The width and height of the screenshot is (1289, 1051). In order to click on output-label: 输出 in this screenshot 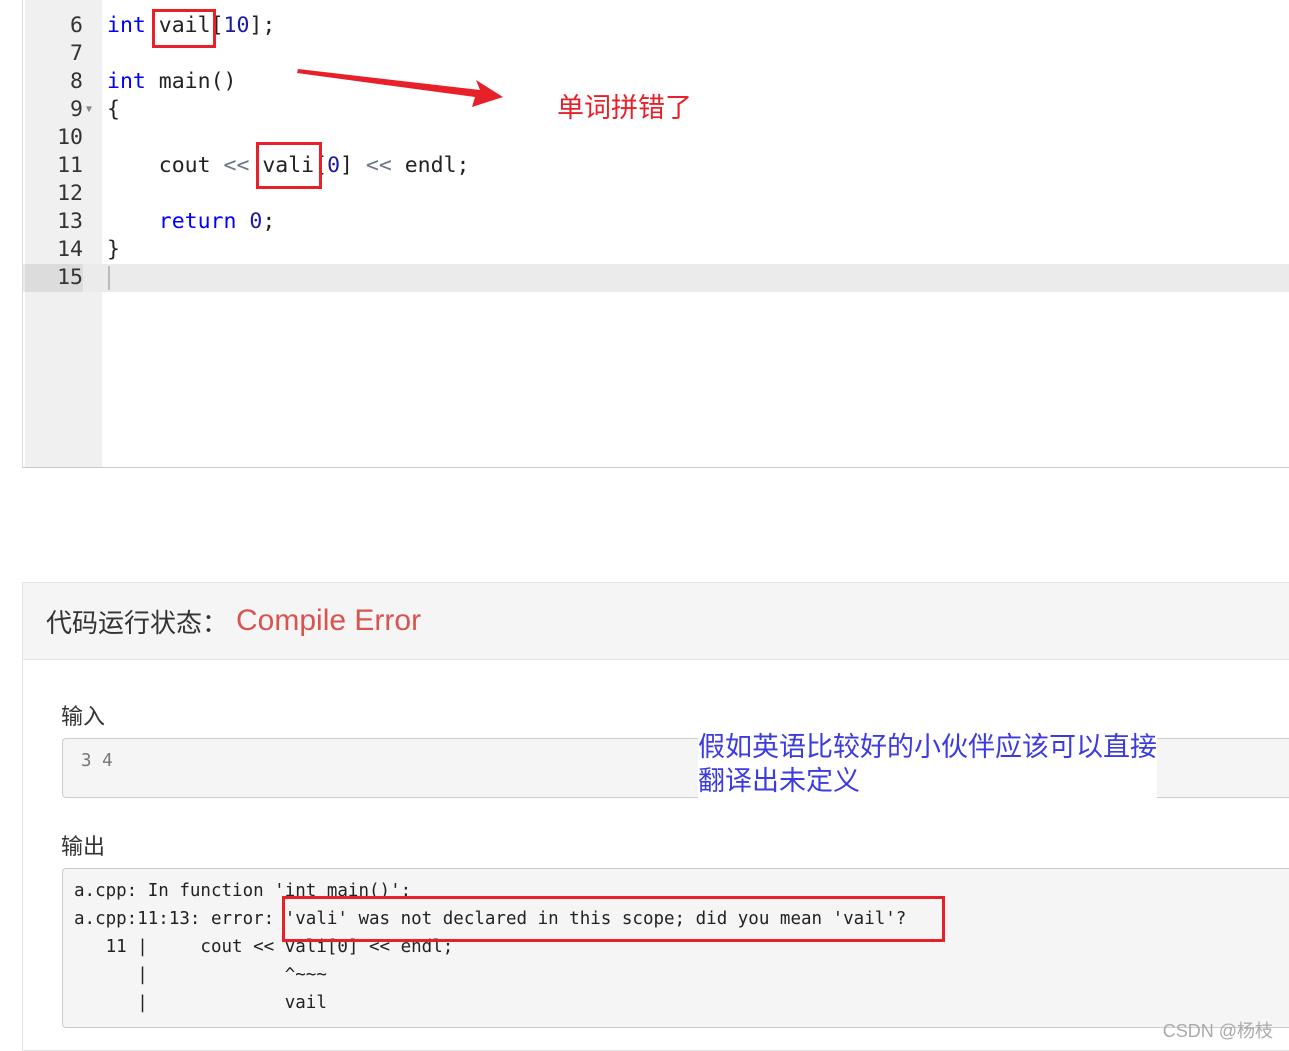, I will do `click(83, 846)`.